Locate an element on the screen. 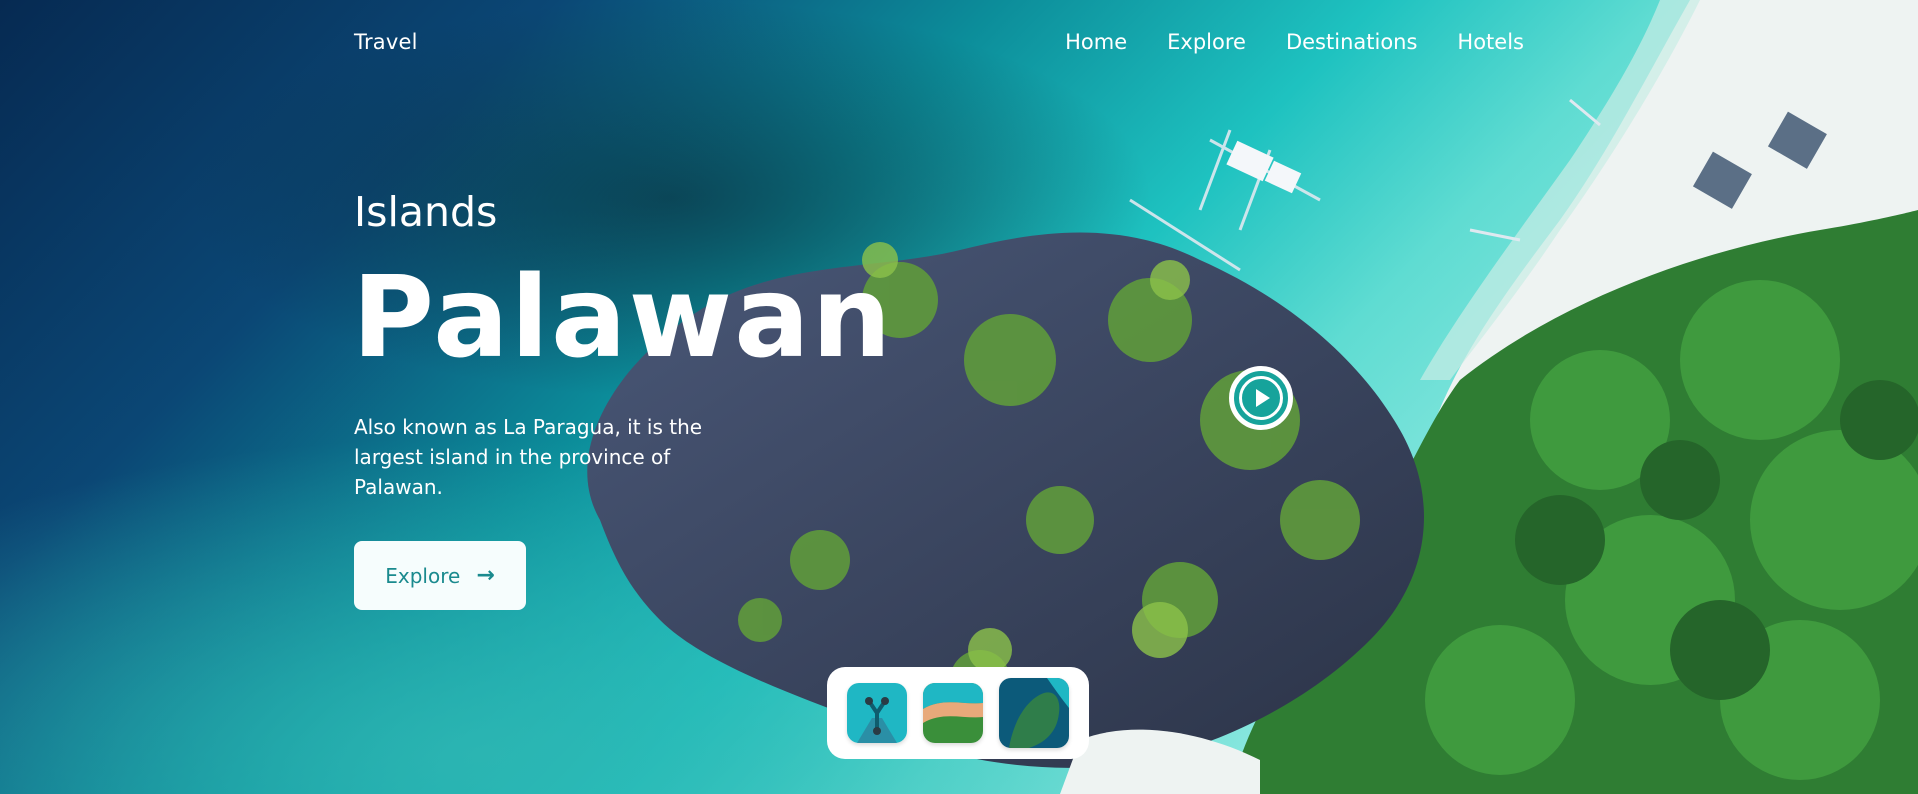  play-circle-icon is located at coordinates (1261, 398).